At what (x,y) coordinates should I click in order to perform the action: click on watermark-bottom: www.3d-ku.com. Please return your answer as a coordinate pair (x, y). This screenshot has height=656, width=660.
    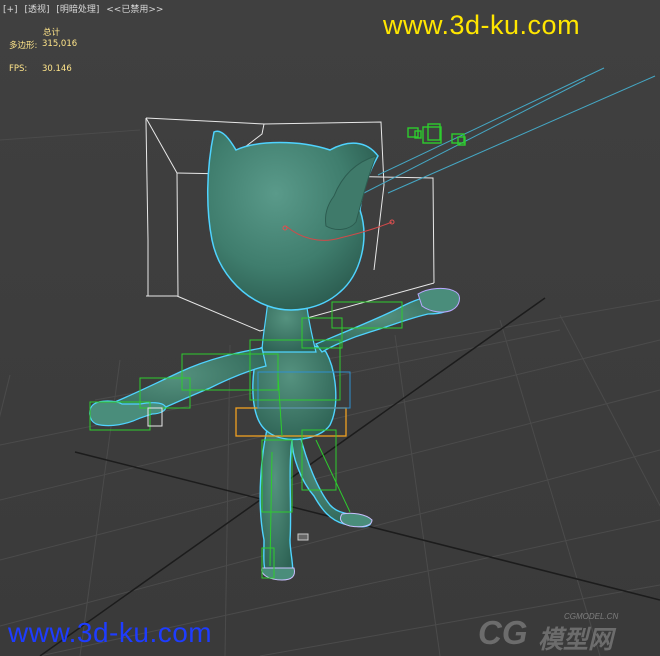
    Looking at the image, I should click on (110, 632).